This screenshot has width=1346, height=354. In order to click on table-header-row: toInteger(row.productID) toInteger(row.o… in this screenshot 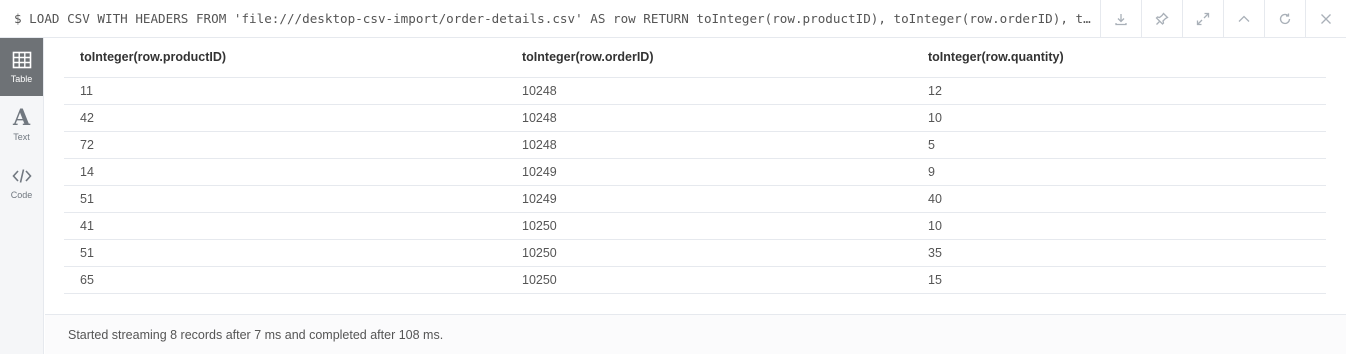, I will do `click(695, 58)`.